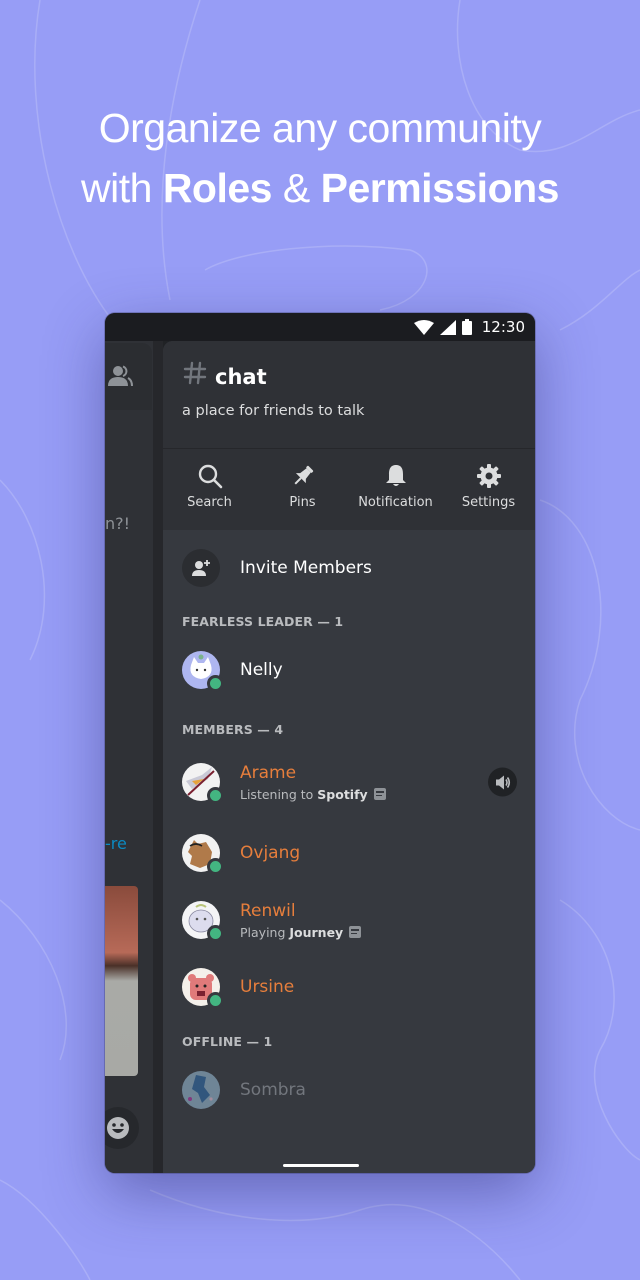 The image size is (640, 1280). I want to click on invite-members-label: Invite Members, so click(306, 568).